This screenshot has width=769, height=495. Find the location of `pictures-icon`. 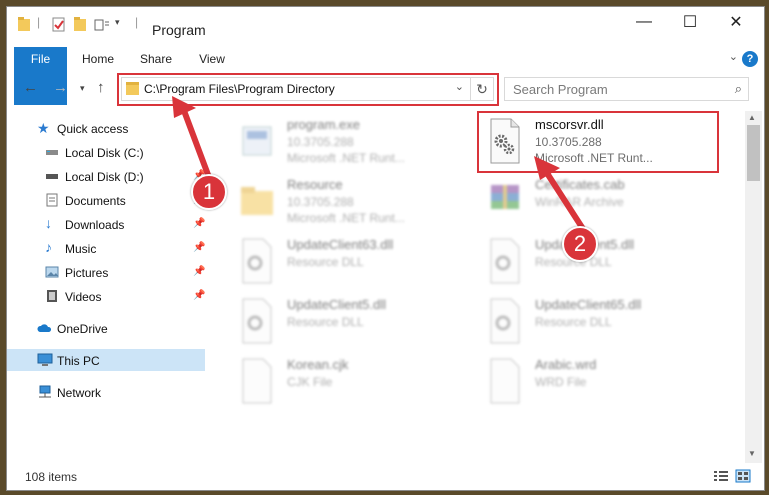

pictures-icon is located at coordinates (52, 272).